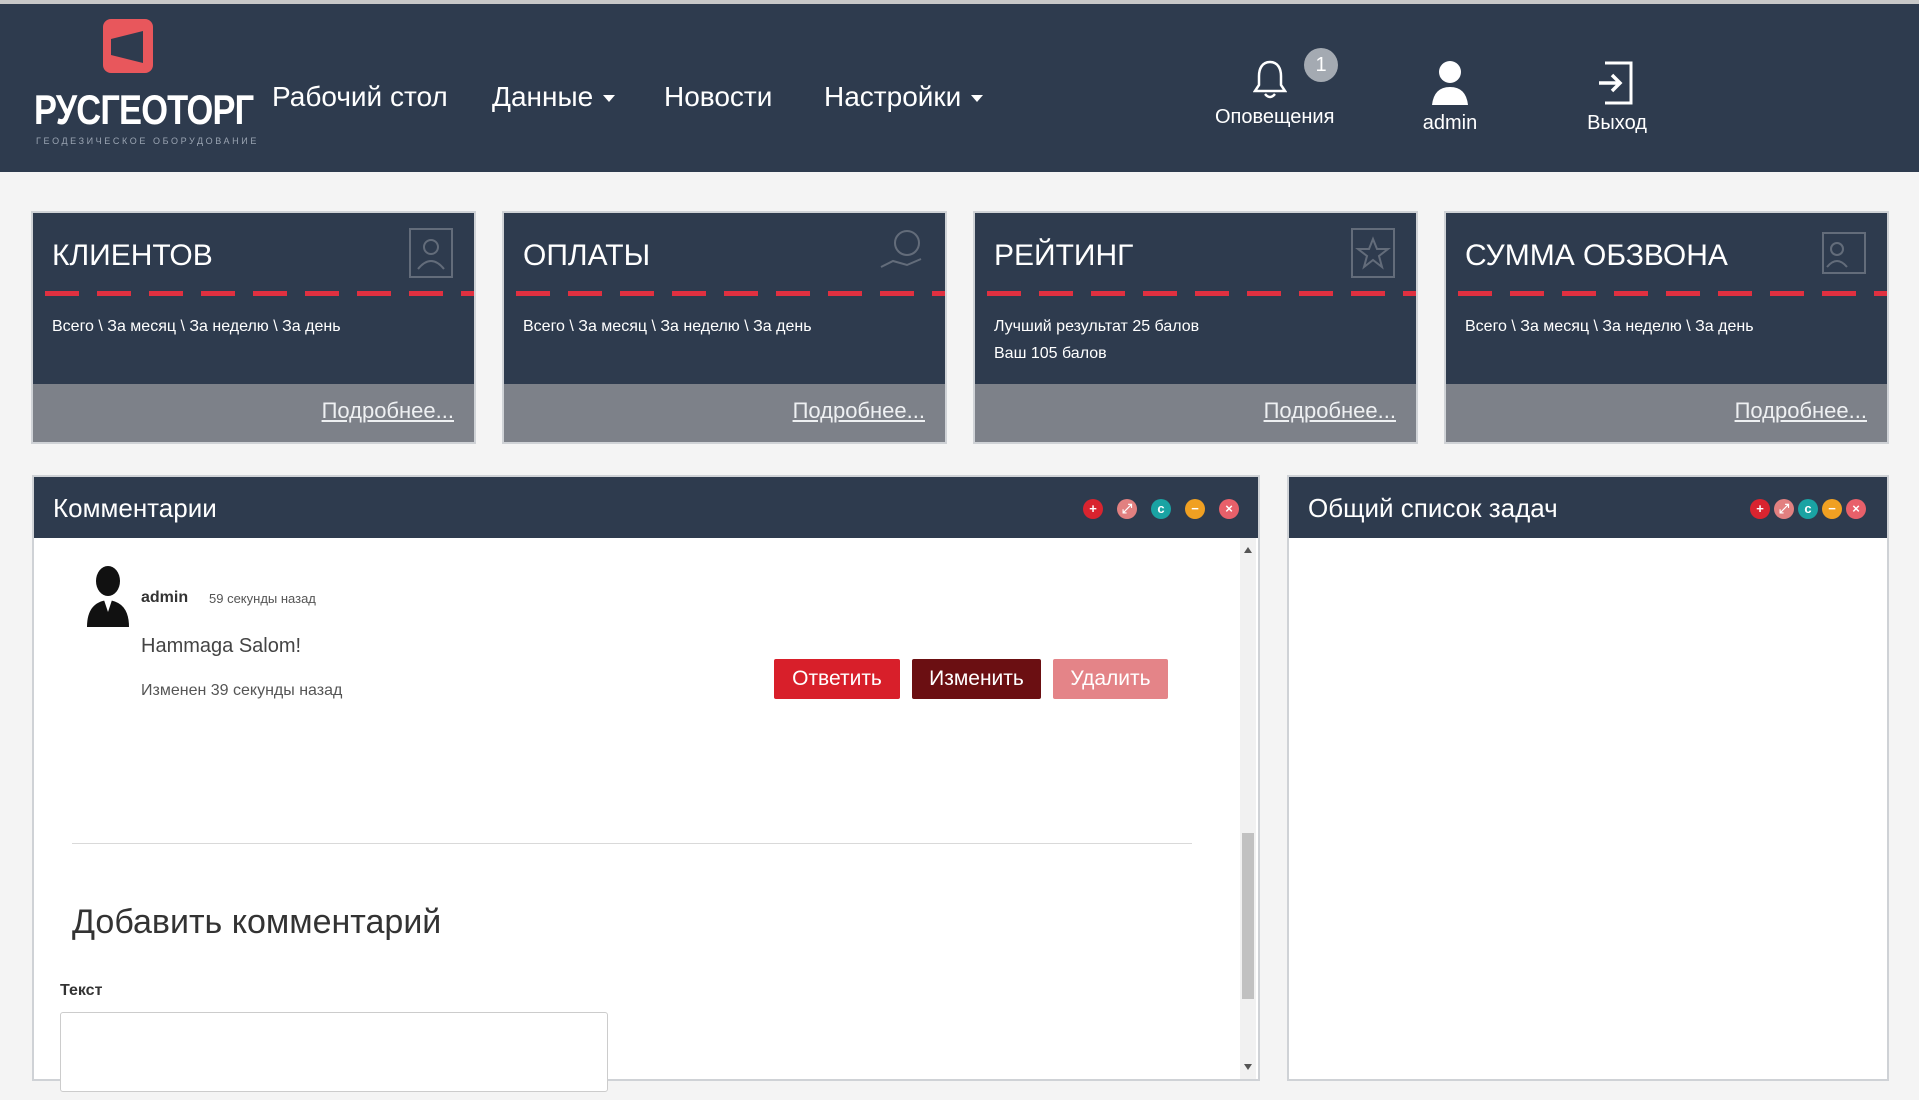  I want to click on logo-subtitle: ГЕОДЕЗИЧЕСКОЕ ОБОРУДОВАНИЕ, so click(147, 141).